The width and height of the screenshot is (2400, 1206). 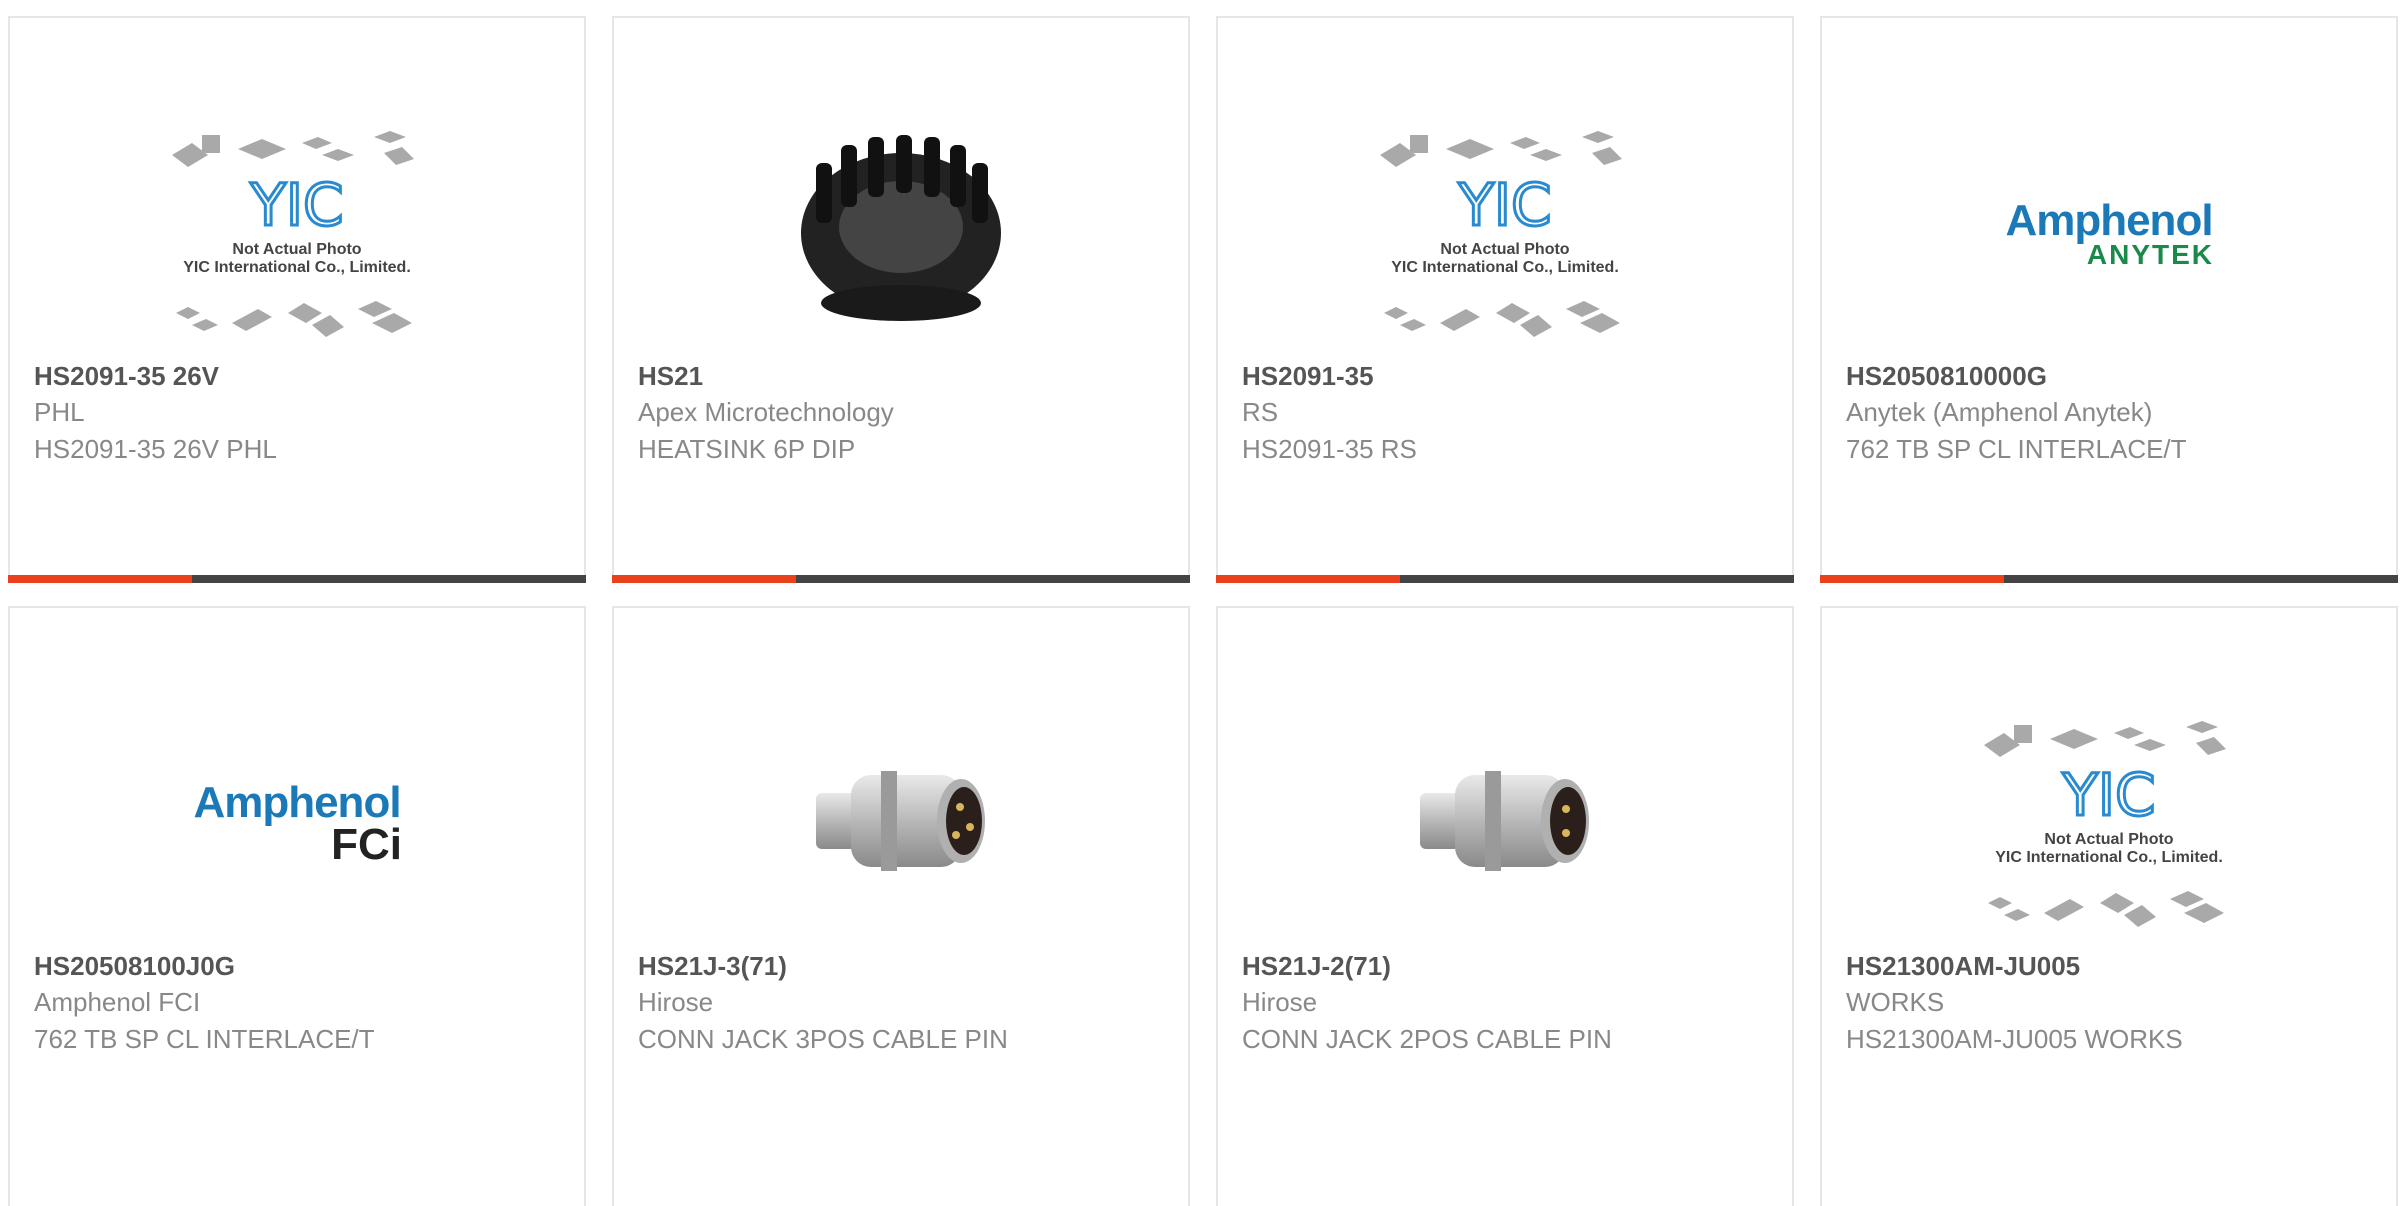 What do you see at coordinates (117, 1002) in the screenshot?
I see `manufacturer: Amphenol FCI` at bounding box center [117, 1002].